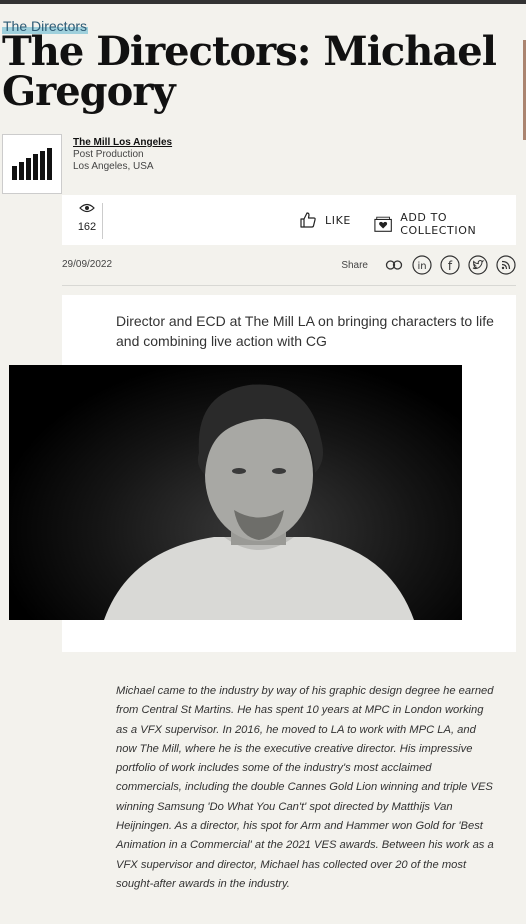  I want to click on views-counter: 162, so click(87, 219).